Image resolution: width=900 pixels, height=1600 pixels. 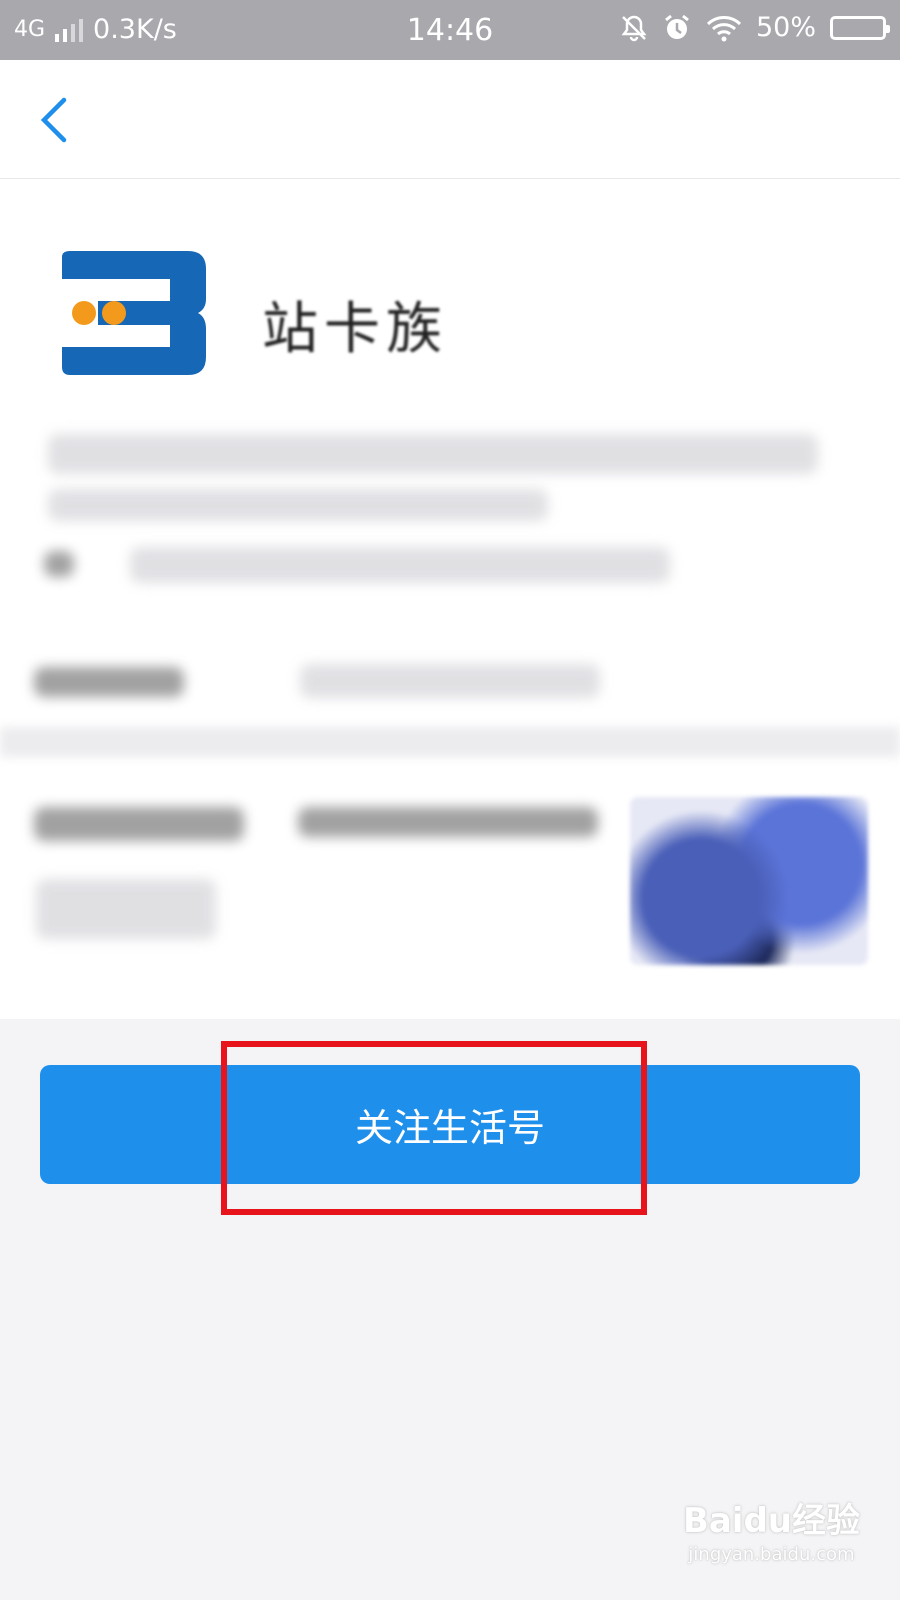 I want to click on wifi-icon, so click(x=724, y=28).